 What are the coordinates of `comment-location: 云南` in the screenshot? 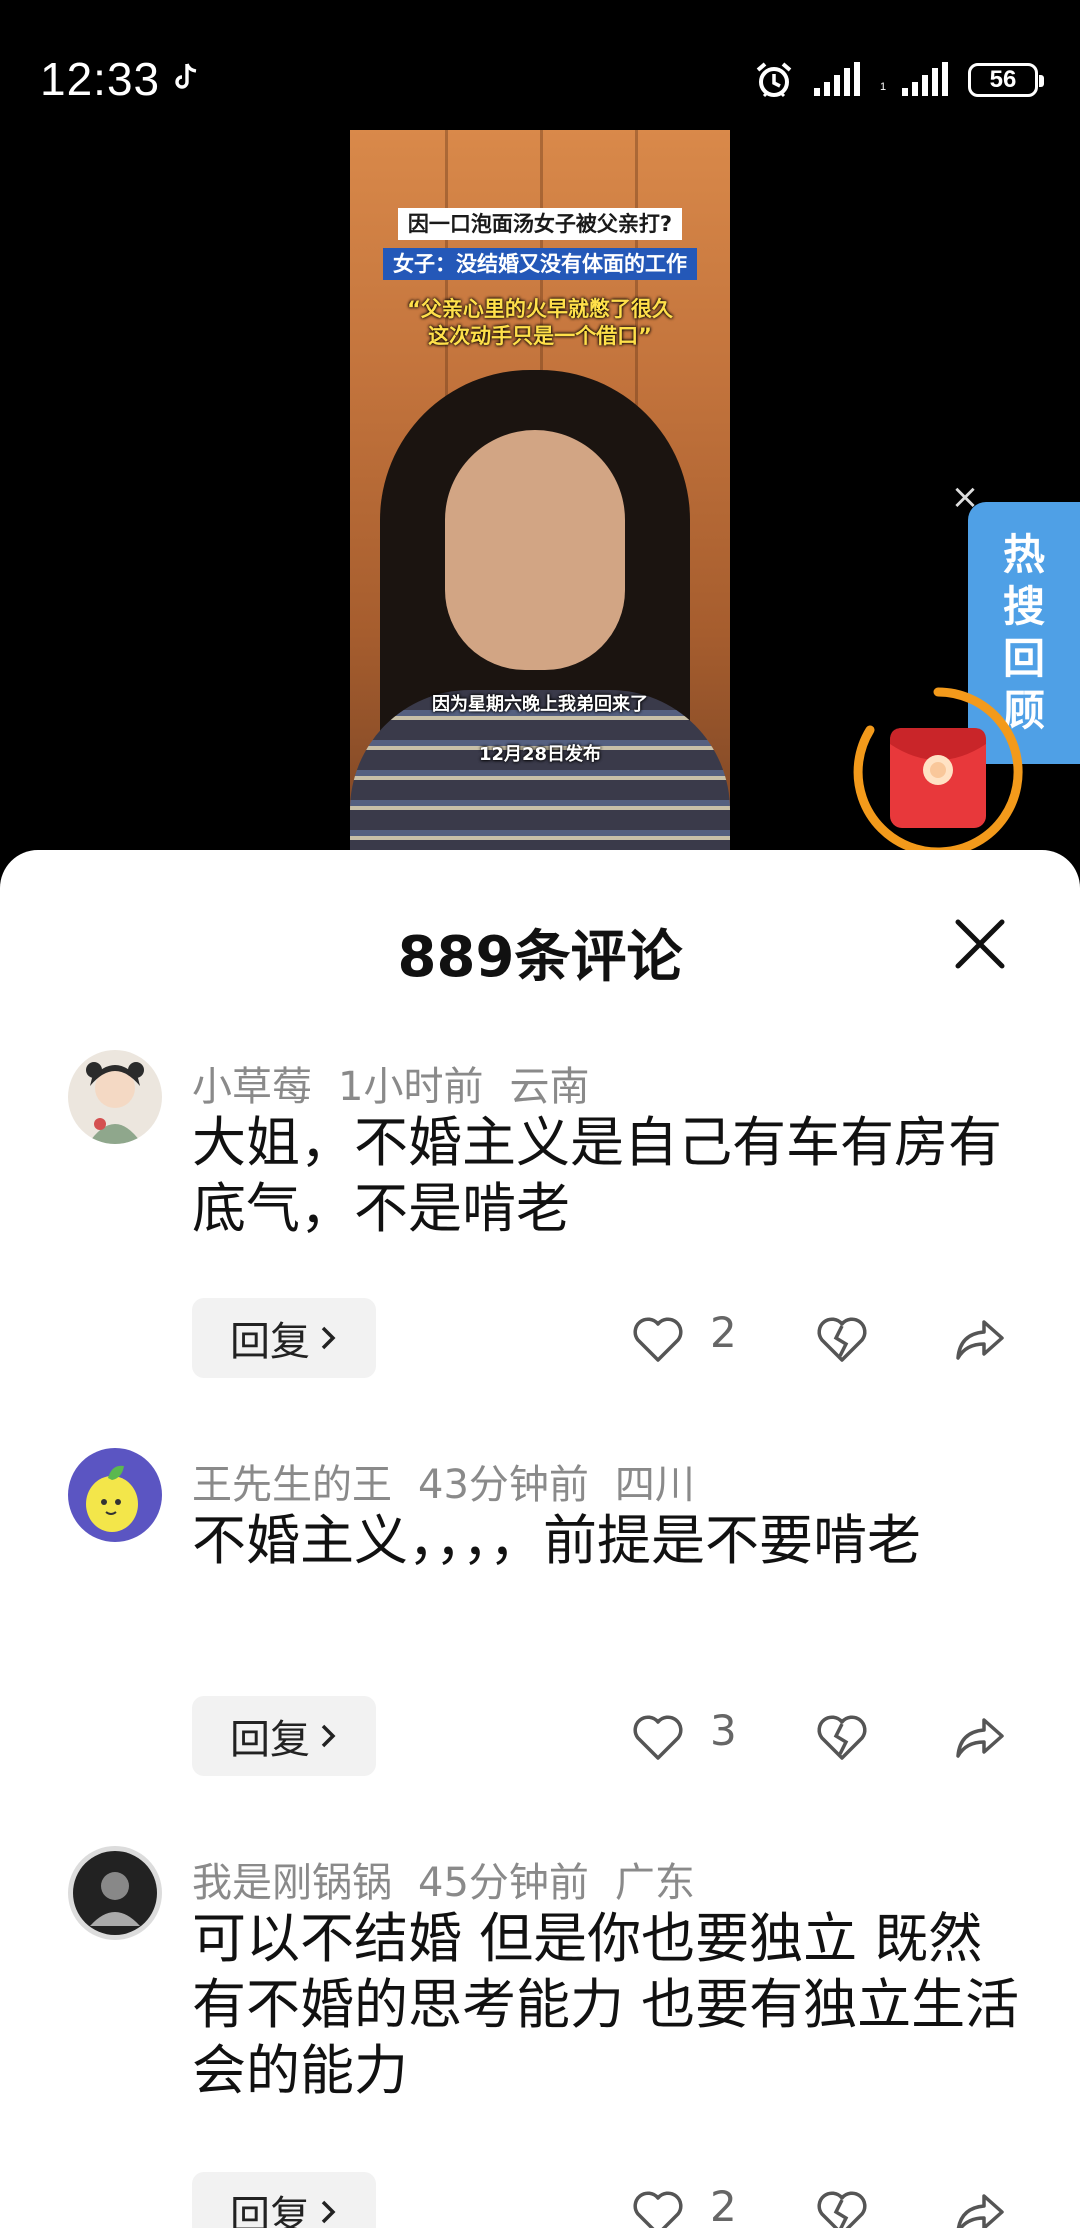 It's located at (549, 1087).